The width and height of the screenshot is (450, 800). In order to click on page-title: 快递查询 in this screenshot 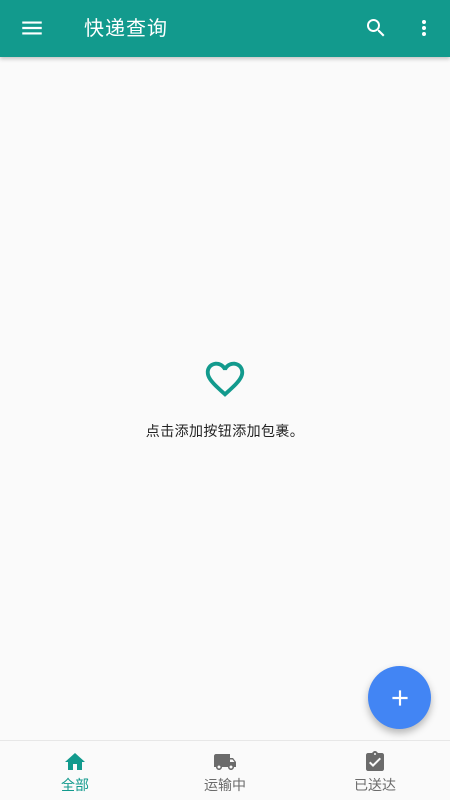, I will do `click(126, 28)`.